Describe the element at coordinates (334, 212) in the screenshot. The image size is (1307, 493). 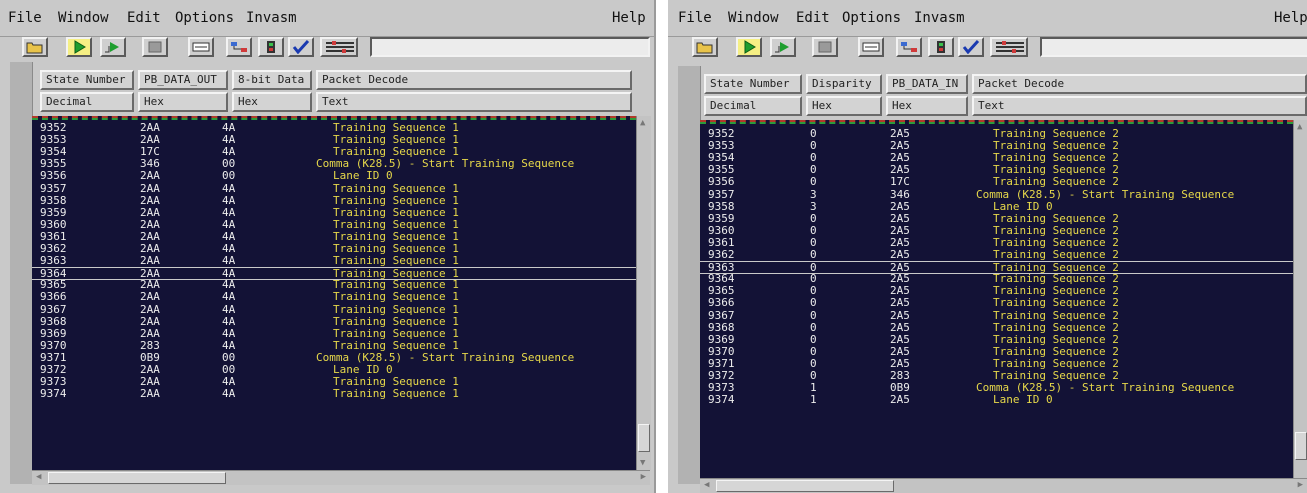
I see `listing-row: 9359 2AA 4A Training Sequence 1` at that location.